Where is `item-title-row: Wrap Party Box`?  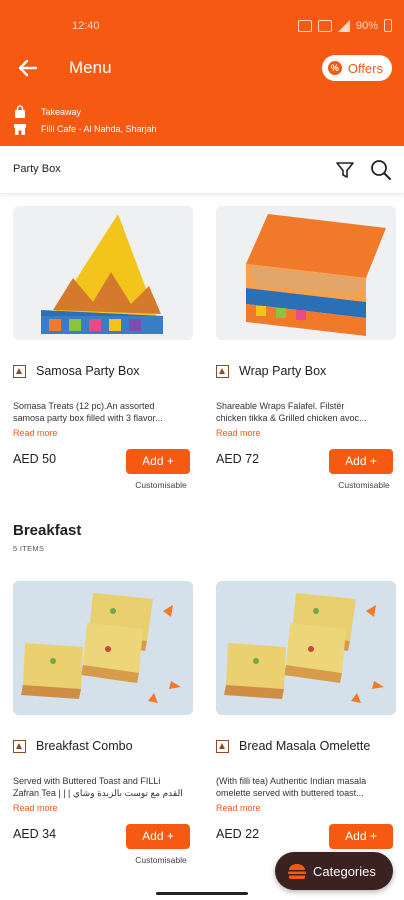
item-title-row: Wrap Party Box is located at coordinates (271, 371).